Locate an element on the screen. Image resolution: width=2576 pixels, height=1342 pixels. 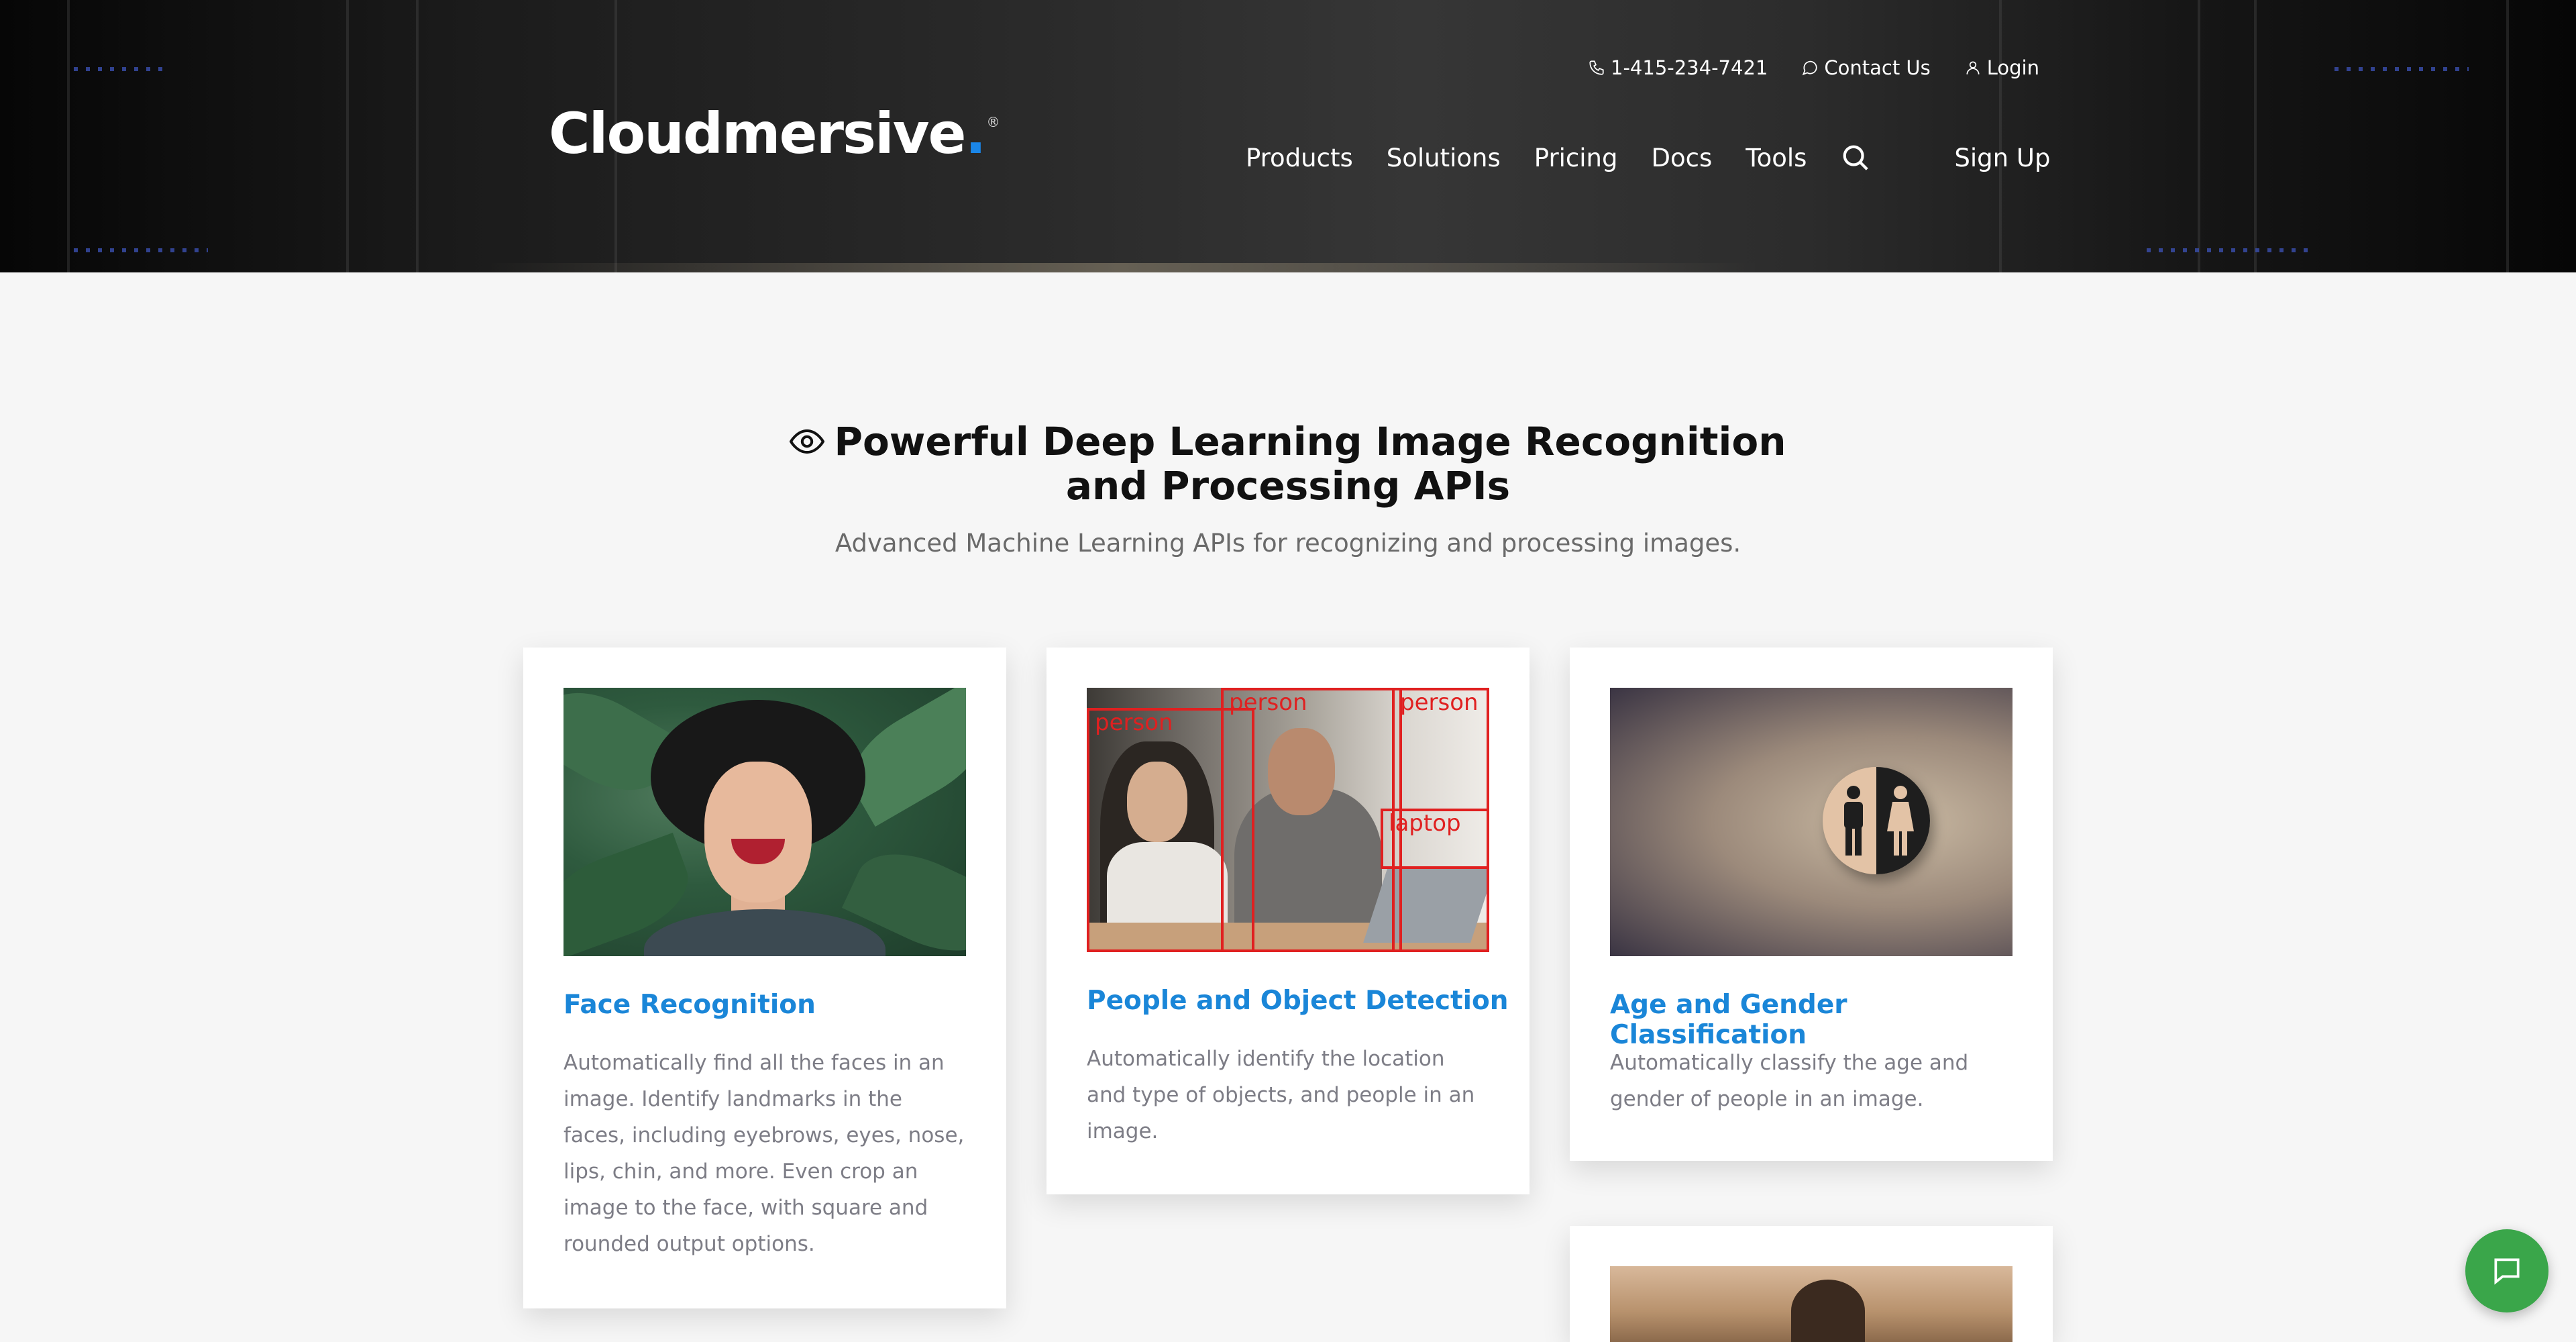
chat-button is located at coordinates (2506, 1270).